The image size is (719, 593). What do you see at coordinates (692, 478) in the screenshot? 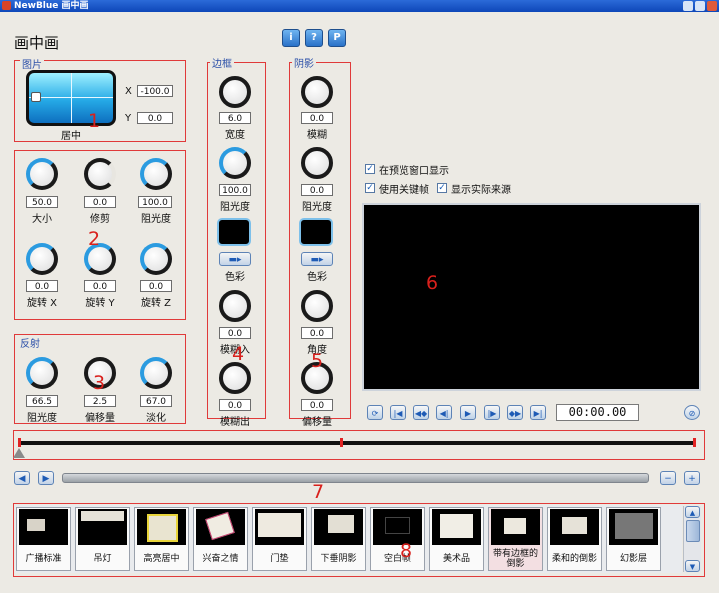
I see `zoom-in-button: +` at bounding box center [692, 478].